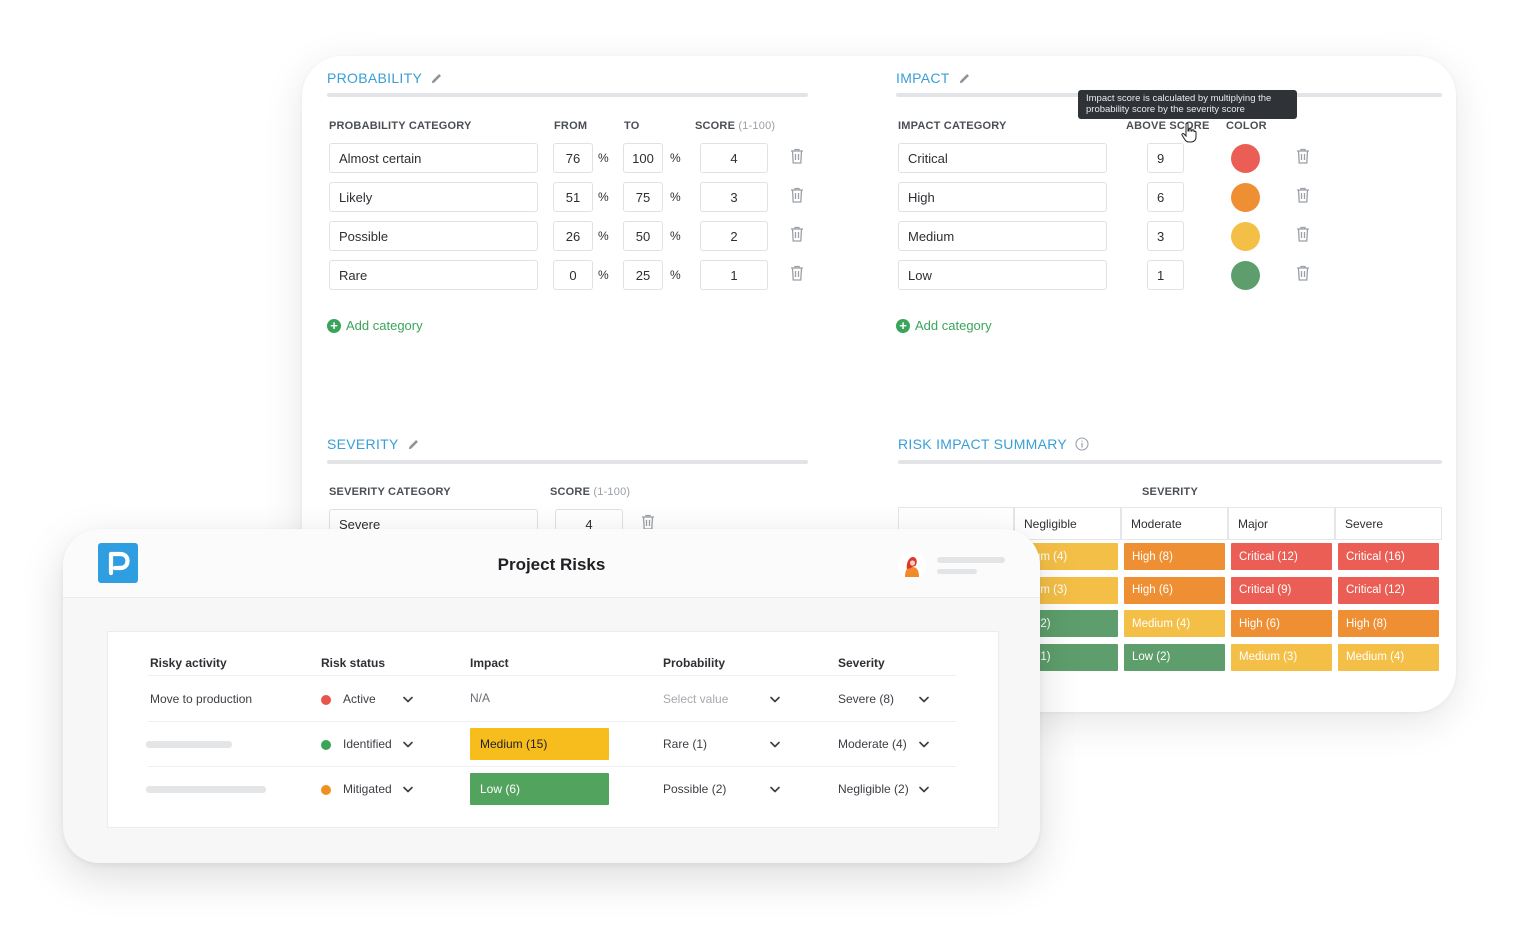 This screenshot has width=1536, height=951. What do you see at coordinates (1002, 236) in the screenshot?
I see `impact-category-input: Medium` at bounding box center [1002, 236].